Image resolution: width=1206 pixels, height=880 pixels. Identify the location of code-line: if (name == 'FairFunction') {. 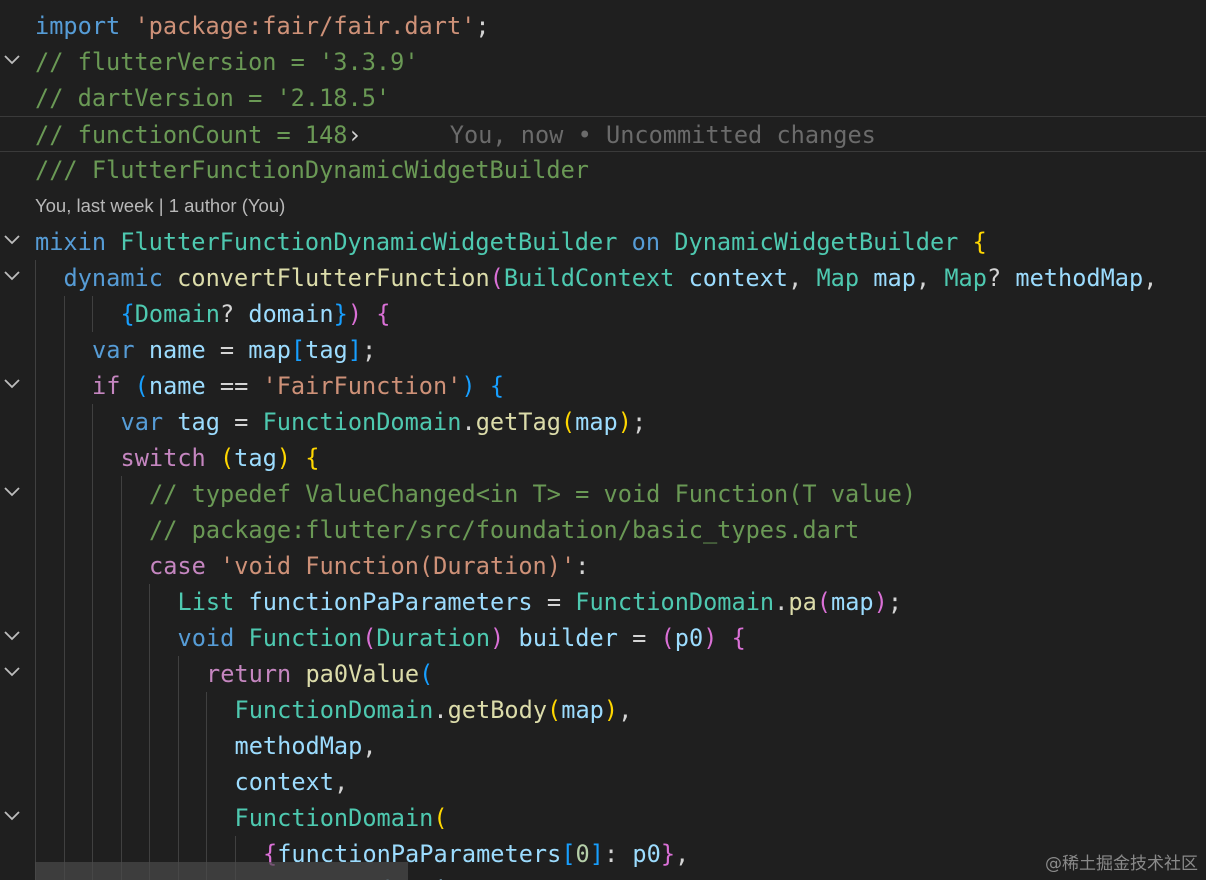
(603, 386).